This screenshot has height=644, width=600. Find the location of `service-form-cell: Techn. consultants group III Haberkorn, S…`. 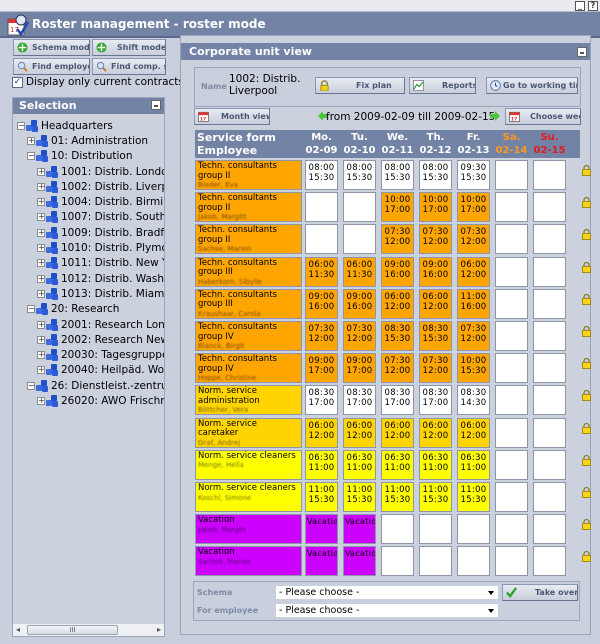

service-form-cell: Techn. consultants group III Haberkorn, S… is located at coordinates (248, 271).